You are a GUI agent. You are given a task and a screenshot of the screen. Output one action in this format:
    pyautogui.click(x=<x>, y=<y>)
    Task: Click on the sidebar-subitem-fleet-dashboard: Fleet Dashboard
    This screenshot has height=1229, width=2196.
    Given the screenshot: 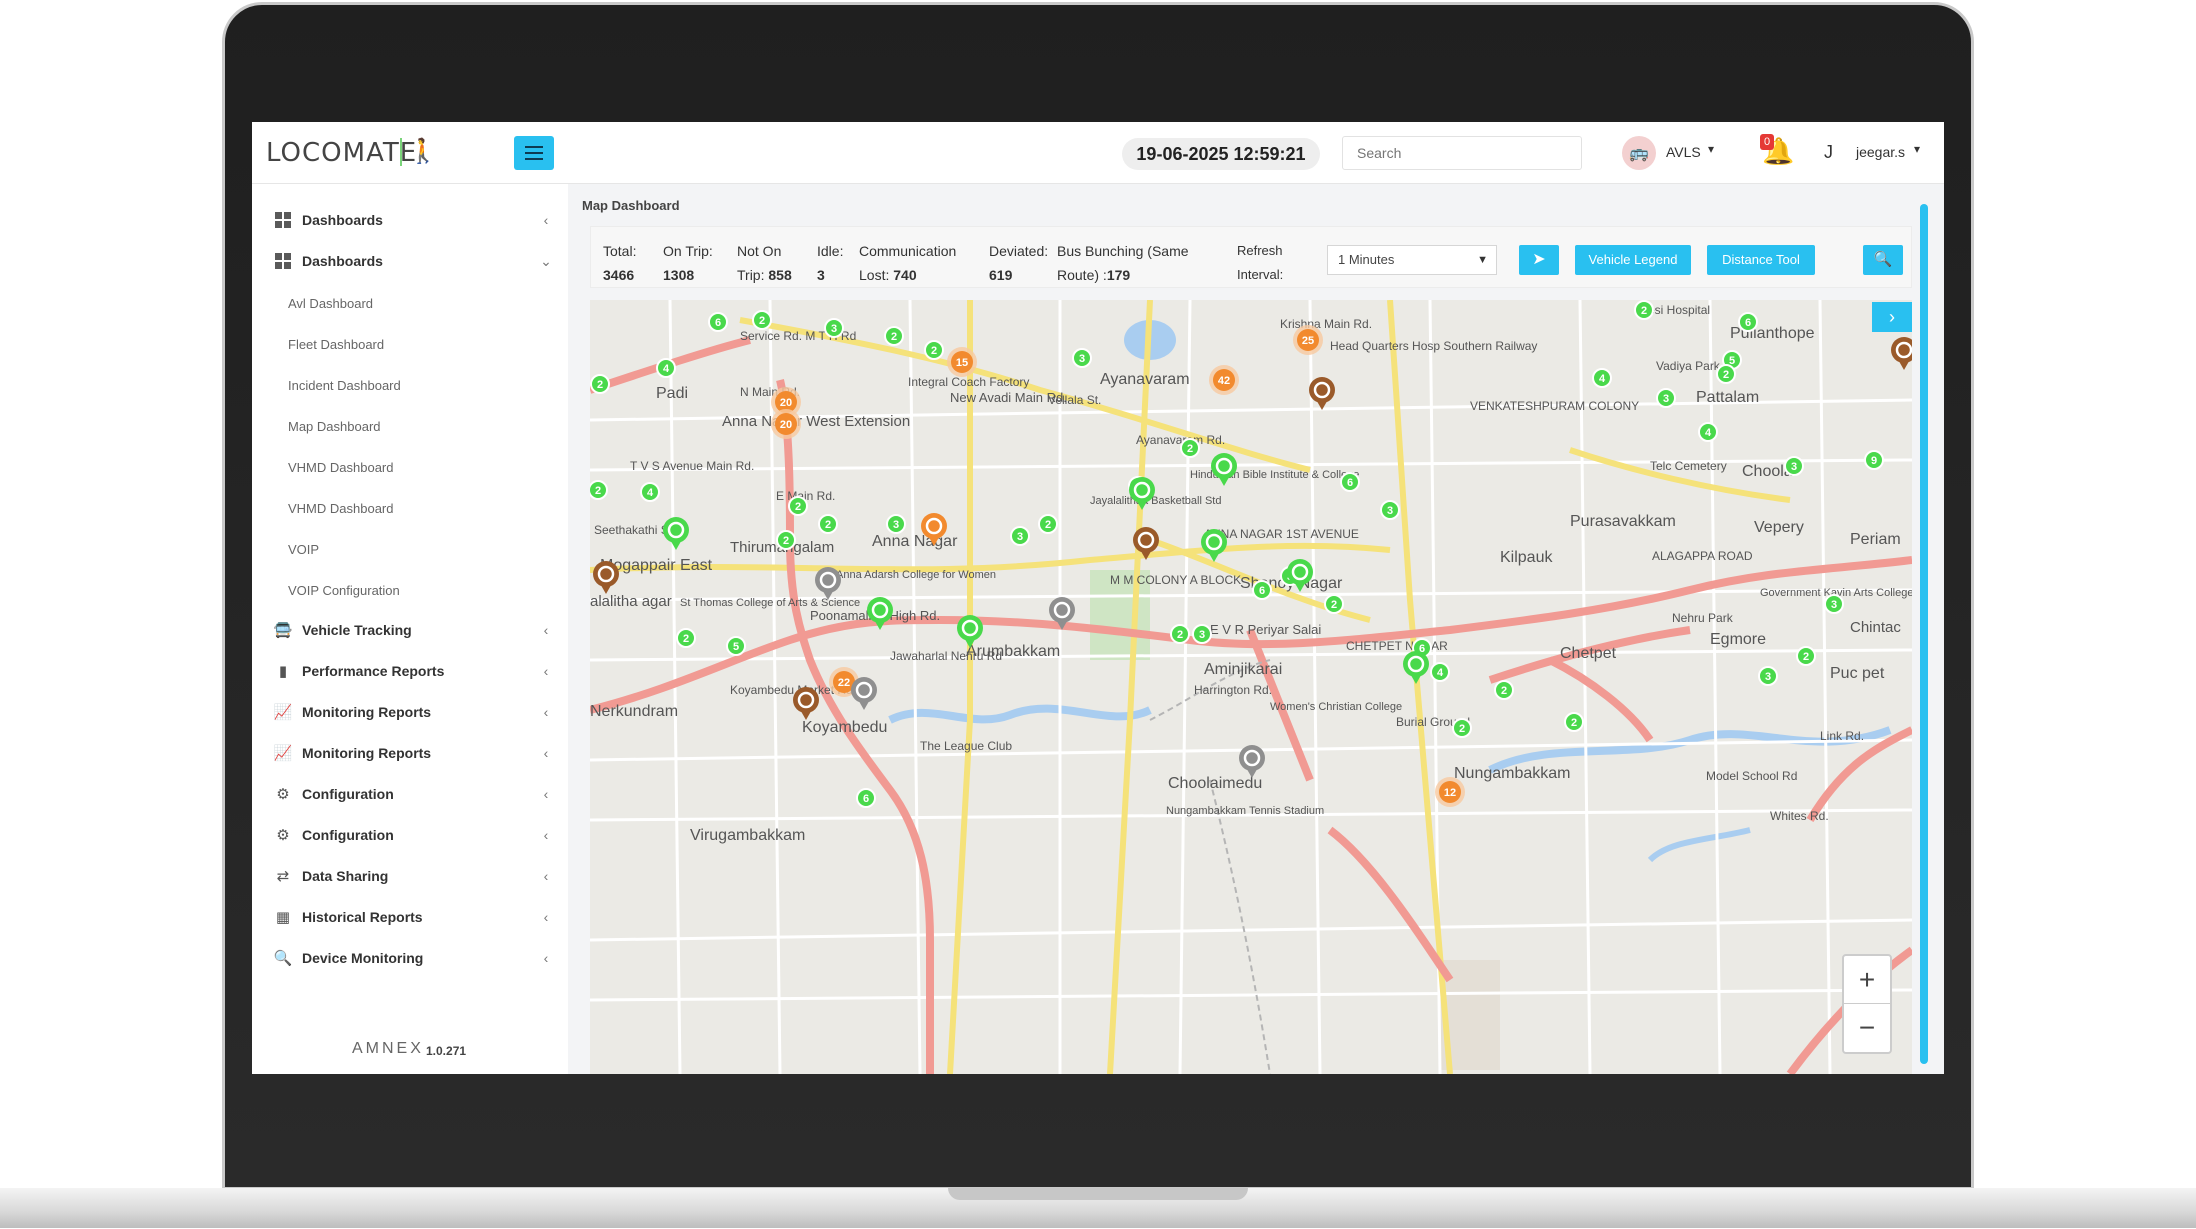 What is the action you would take?
    pyautogui.click(x=336, y=345)
    